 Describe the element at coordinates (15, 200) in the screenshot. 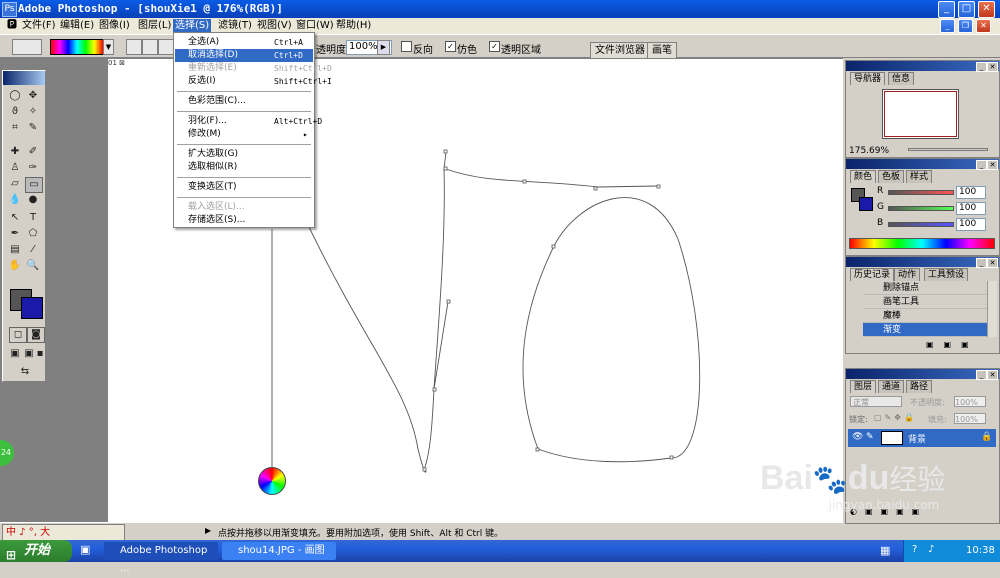

I see `blur-tool-icon: 💧` at that location.